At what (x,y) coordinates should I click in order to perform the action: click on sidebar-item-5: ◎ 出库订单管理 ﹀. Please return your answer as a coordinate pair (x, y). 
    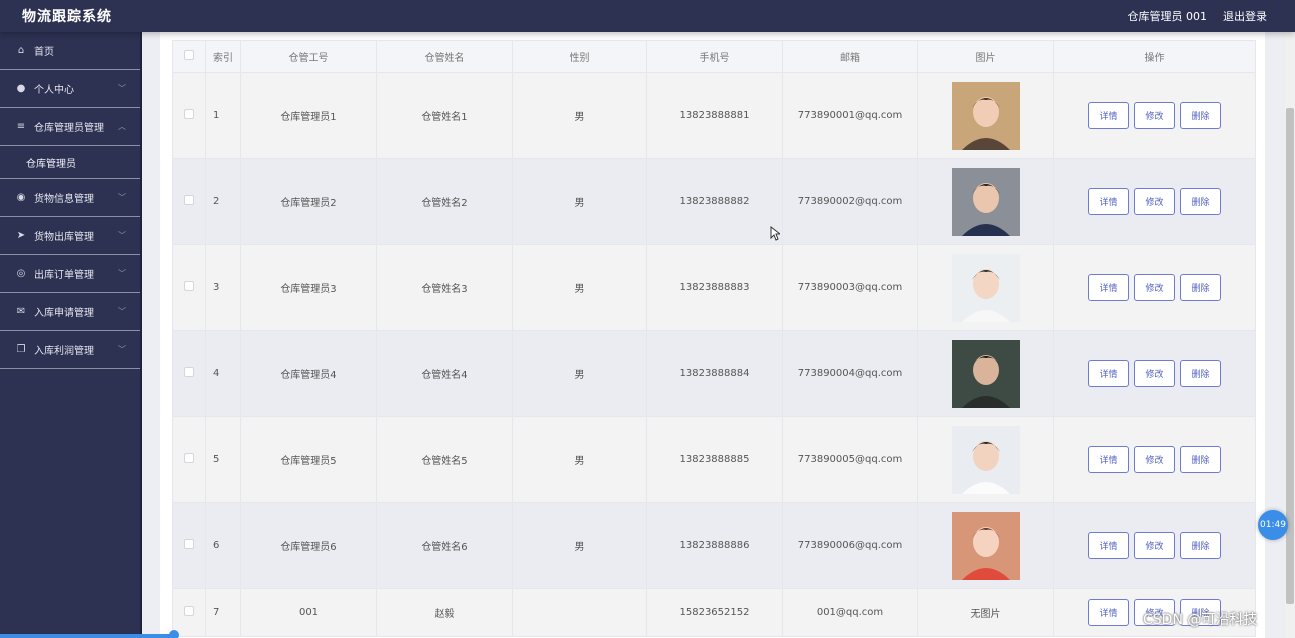
    Looking at the image, I should click on (70, 274).